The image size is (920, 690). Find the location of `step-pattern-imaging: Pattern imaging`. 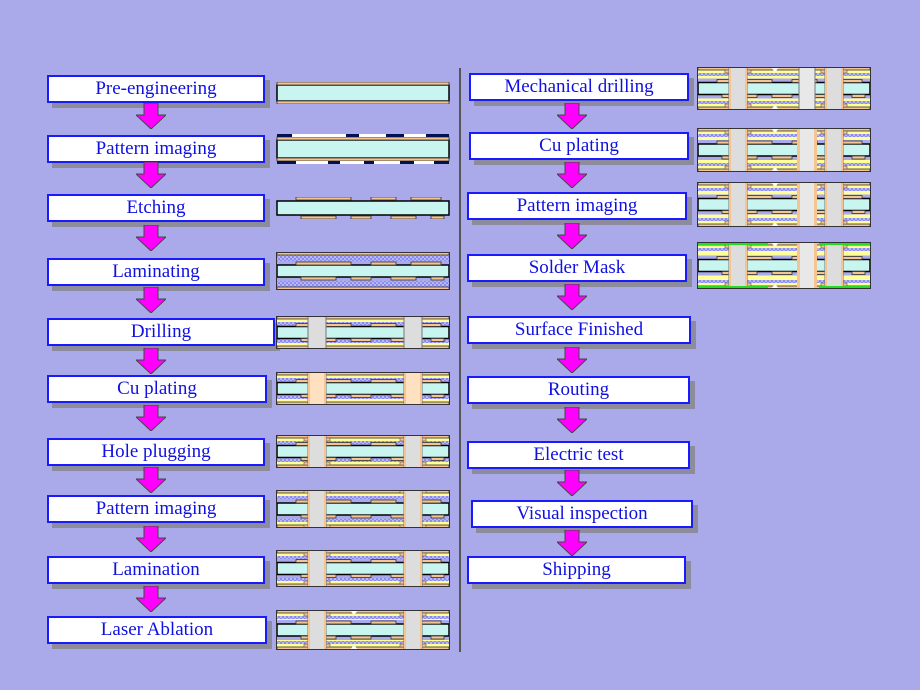

step-pattern-imaging: Pattern imaging is located at coordinates (156, 149).